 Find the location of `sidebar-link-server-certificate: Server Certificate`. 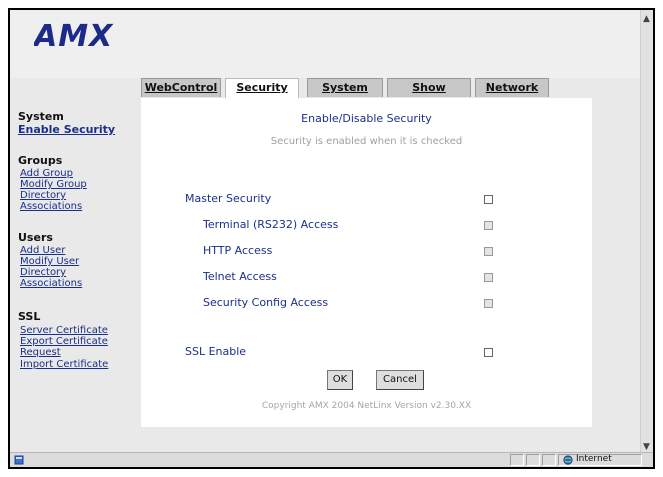

sidebar-link-server-certificate: Server Certificate is located at coordinates (64, 330).